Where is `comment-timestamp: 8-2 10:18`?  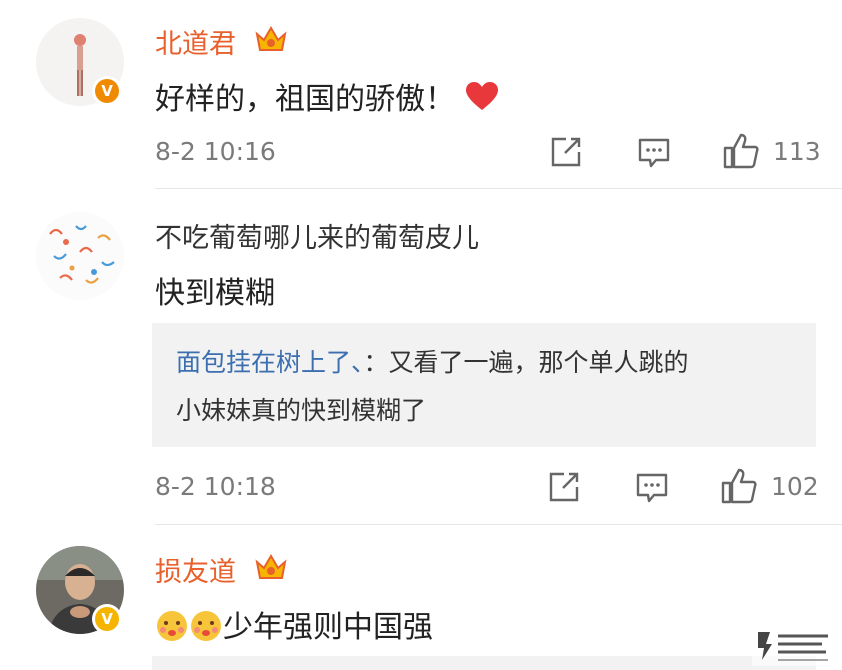
comment-timestamp: 8-2 10:18 is located at coordinates (215, 486).